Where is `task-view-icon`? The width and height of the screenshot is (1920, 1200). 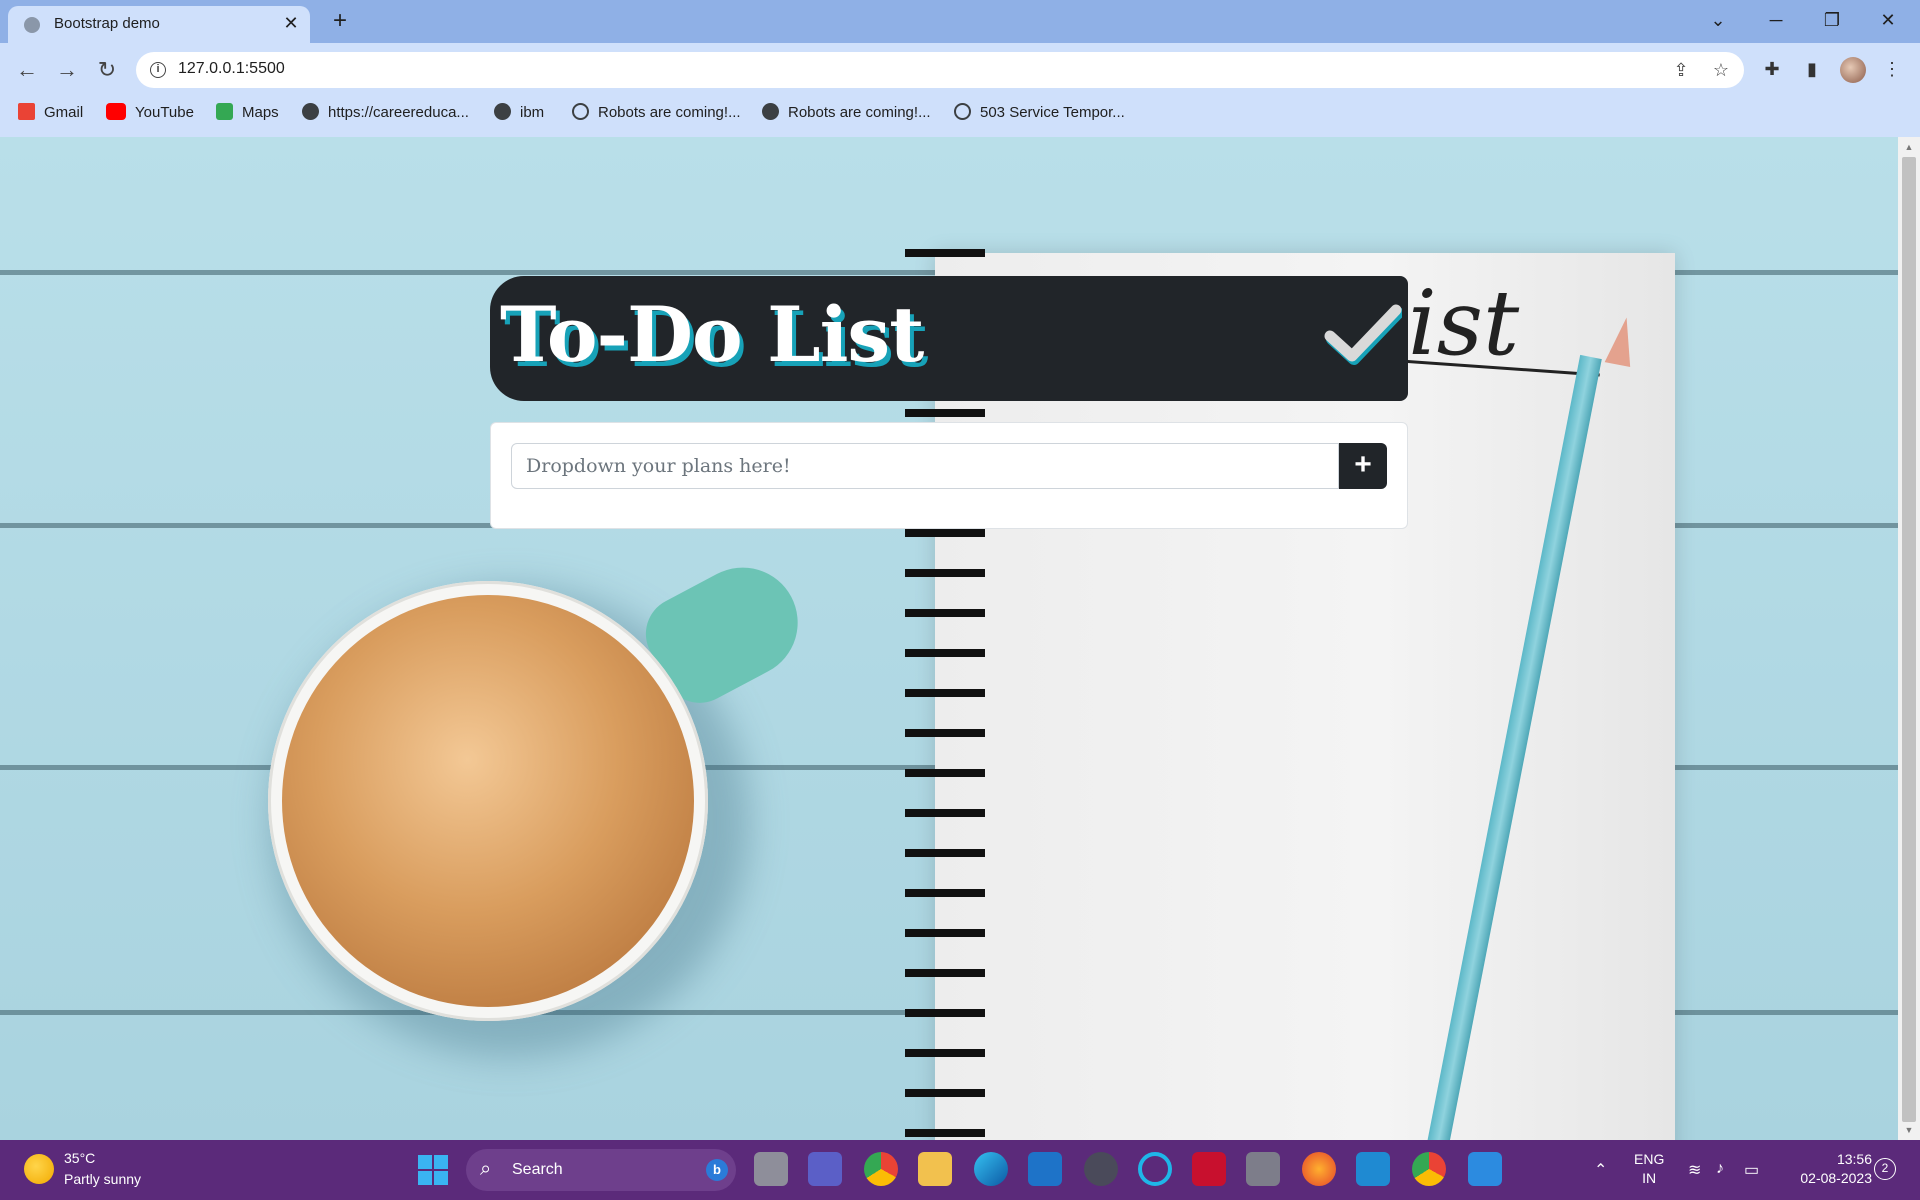 task-view-icon is located at coordinates (771, 1169).